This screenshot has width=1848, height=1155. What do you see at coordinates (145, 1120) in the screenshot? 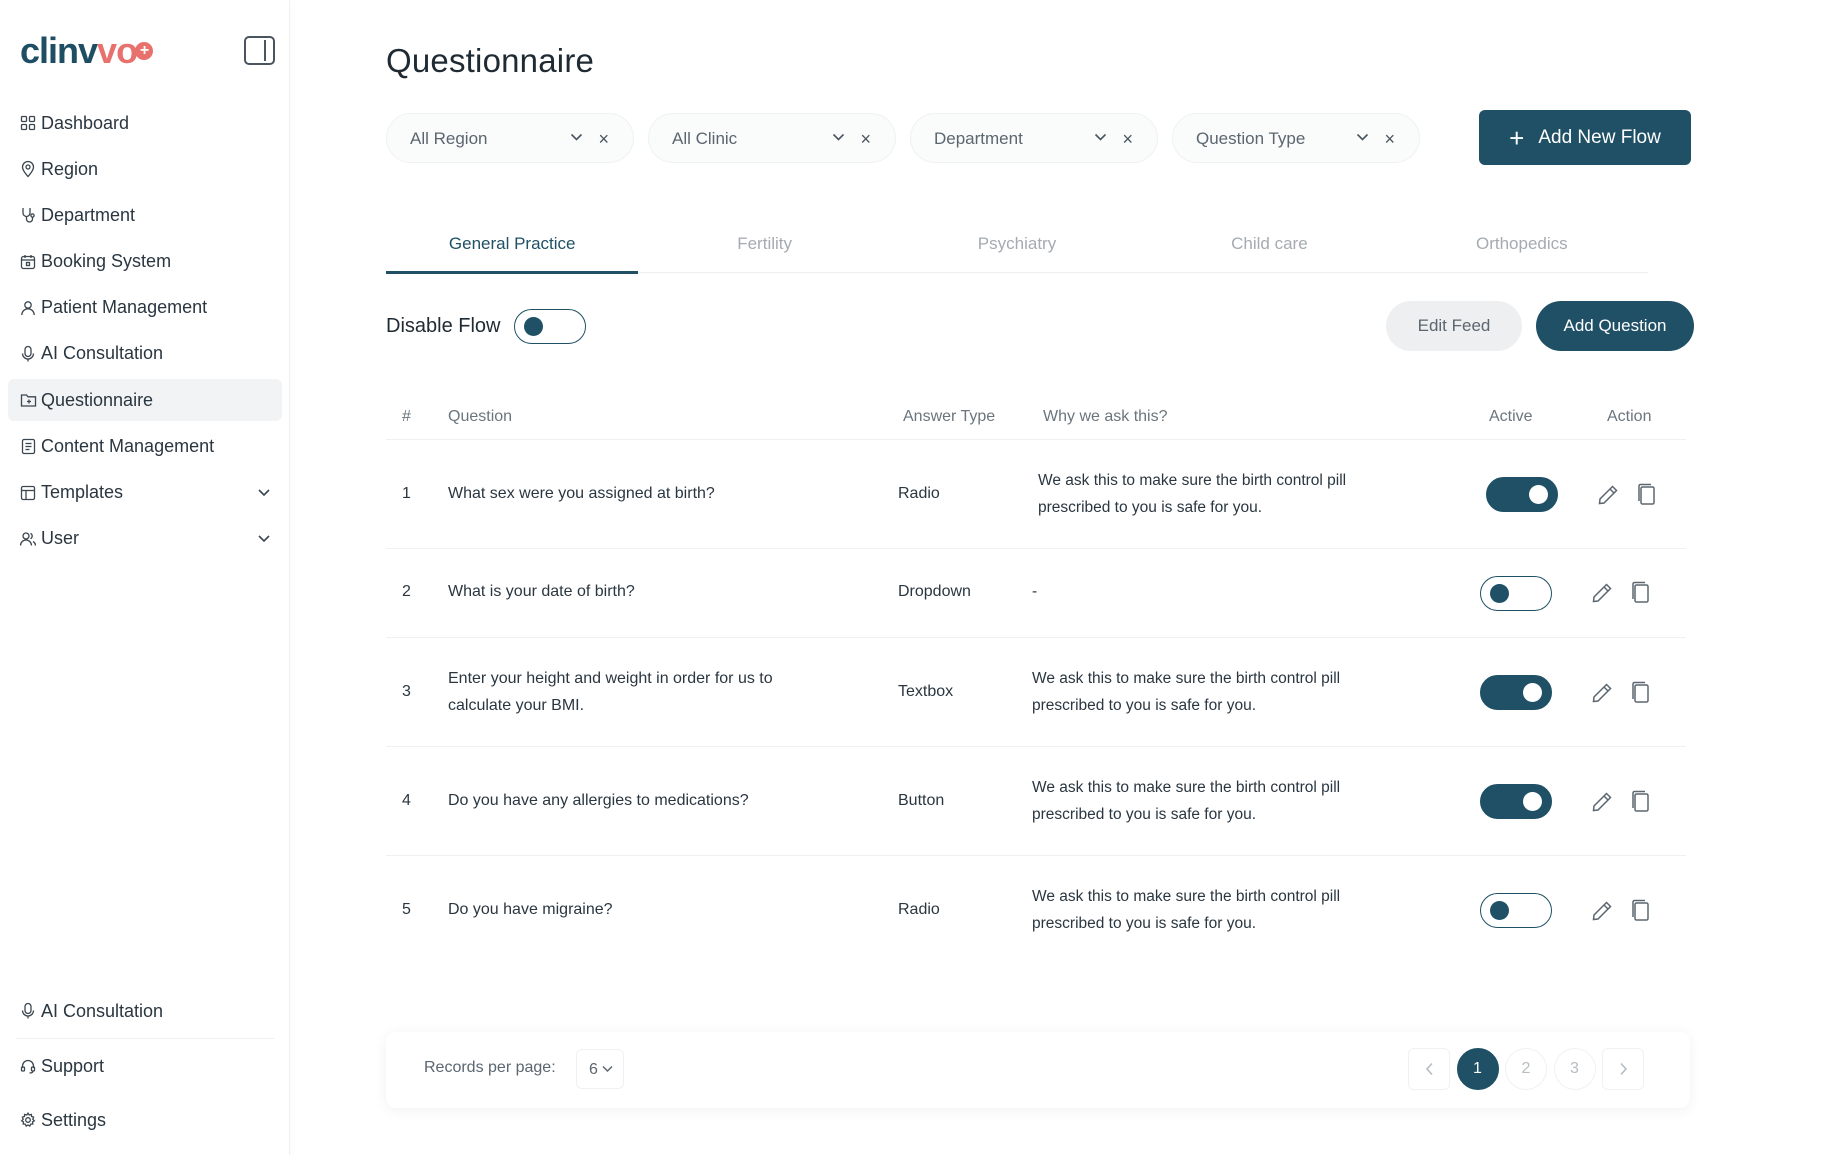
I see `sidebar-item-settings: Settings` at bounding box center [145, 1120].